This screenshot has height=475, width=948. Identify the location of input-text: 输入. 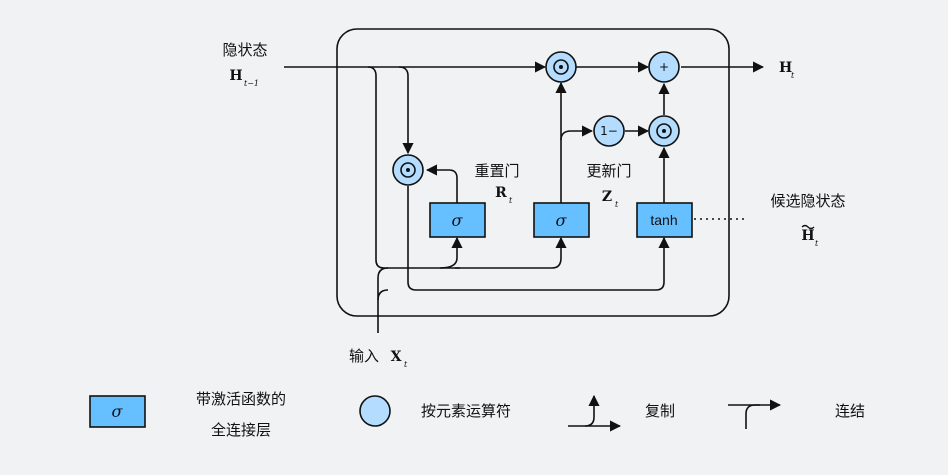
(364, 356).